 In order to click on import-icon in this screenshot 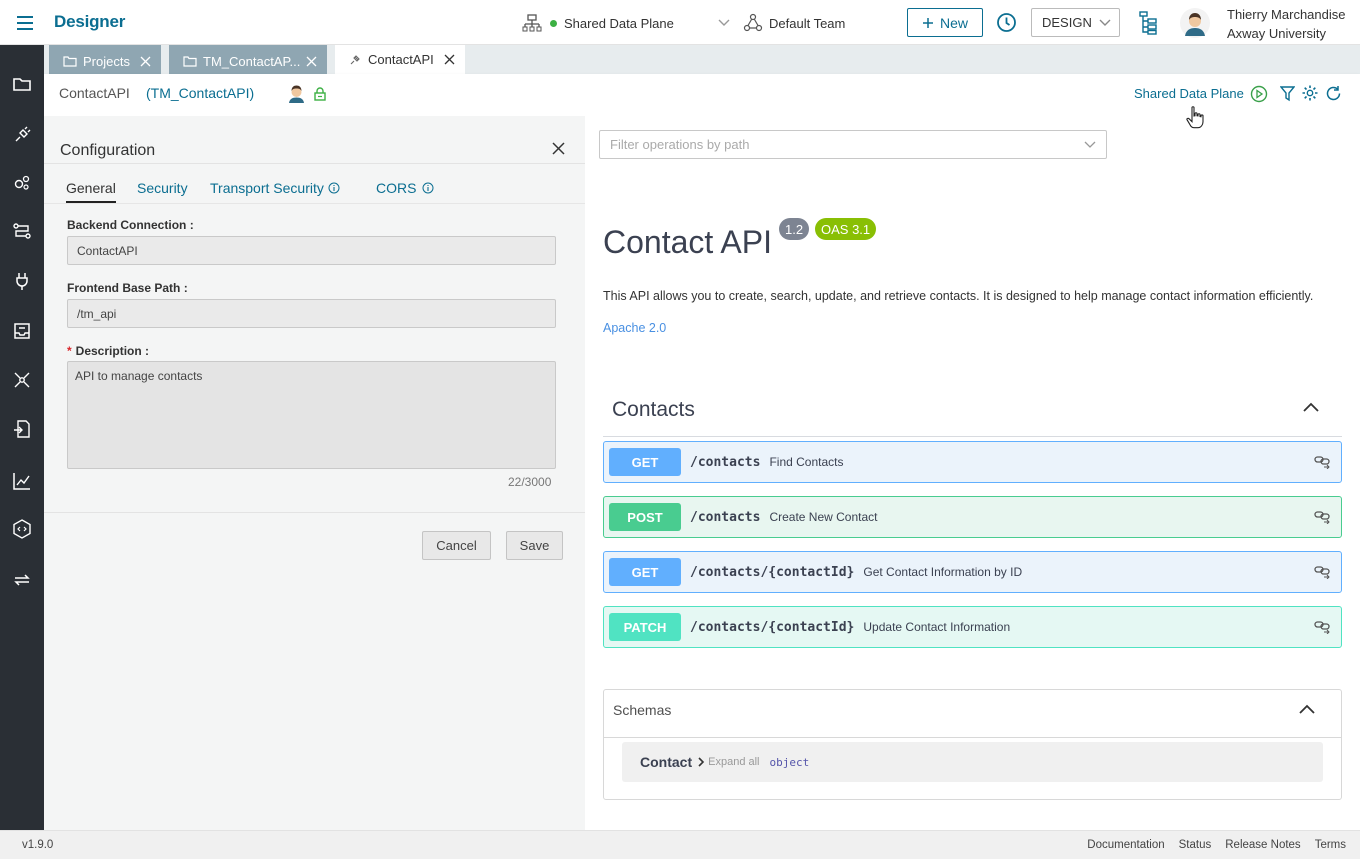, I will do `click(22, 429)`.